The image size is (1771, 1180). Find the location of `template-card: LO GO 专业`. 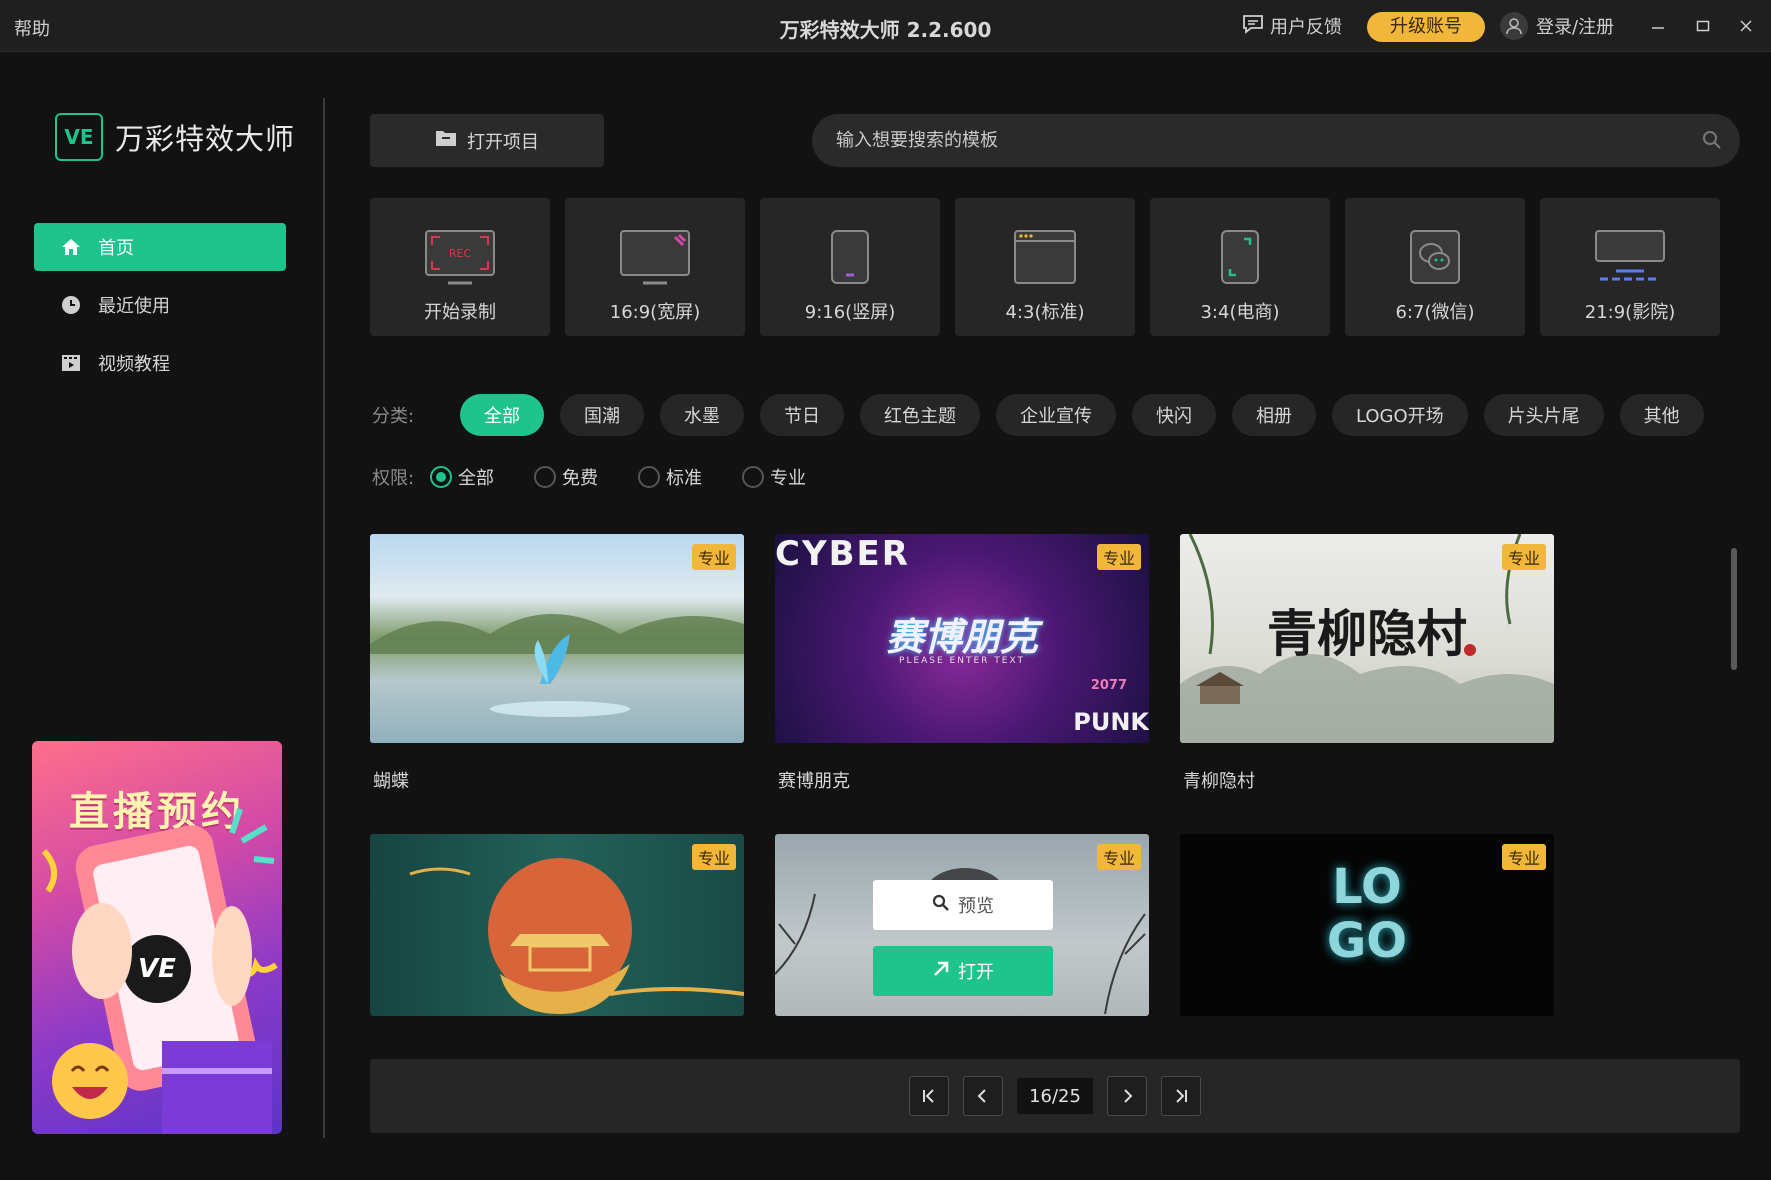

template-card: LO GO 专业 is located at coordinates (1367, 925).